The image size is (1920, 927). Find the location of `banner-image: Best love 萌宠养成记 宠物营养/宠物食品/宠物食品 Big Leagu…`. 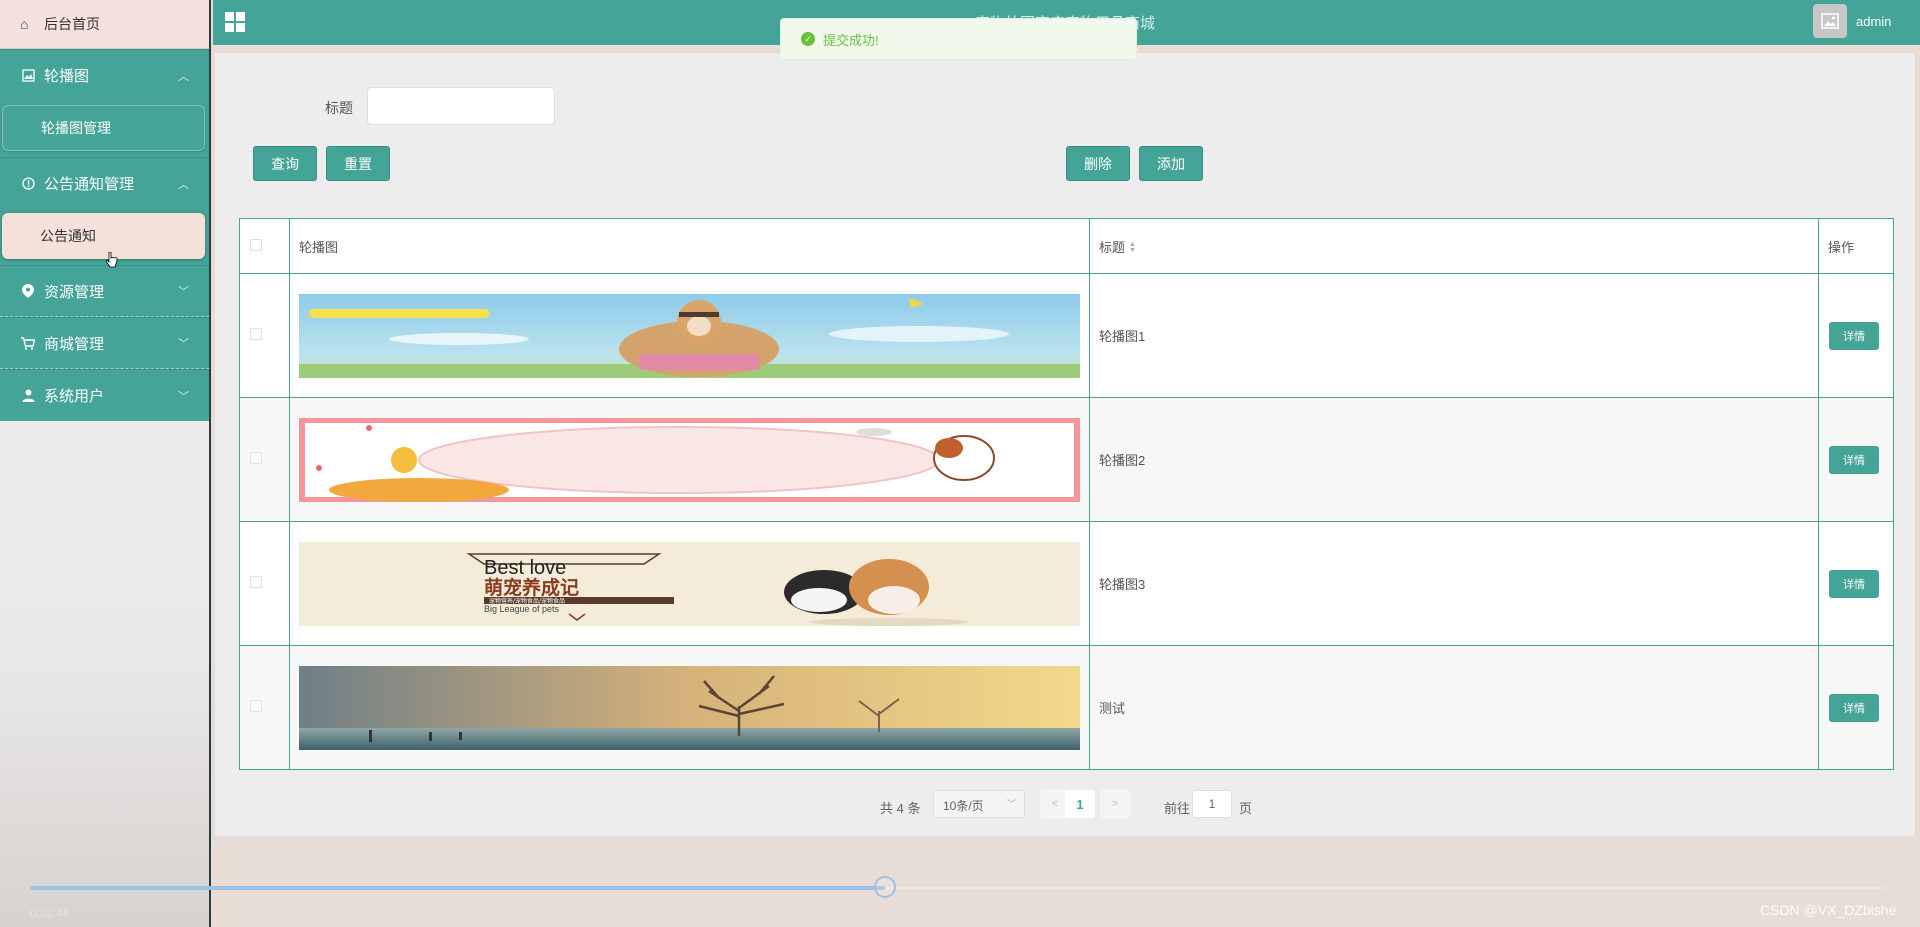

banner-image: Best love 萌宠养成记 宠物营养/宠物食品/宠物食品 Big Leagu… is located at coordinates (689, 583).